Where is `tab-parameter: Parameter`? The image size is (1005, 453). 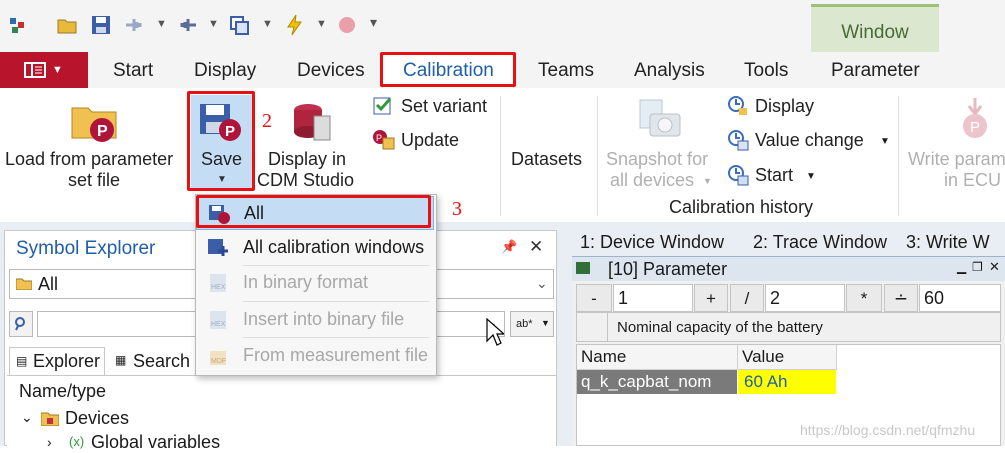
tab-parameter: Parameter is located at coordinates (875, 71).